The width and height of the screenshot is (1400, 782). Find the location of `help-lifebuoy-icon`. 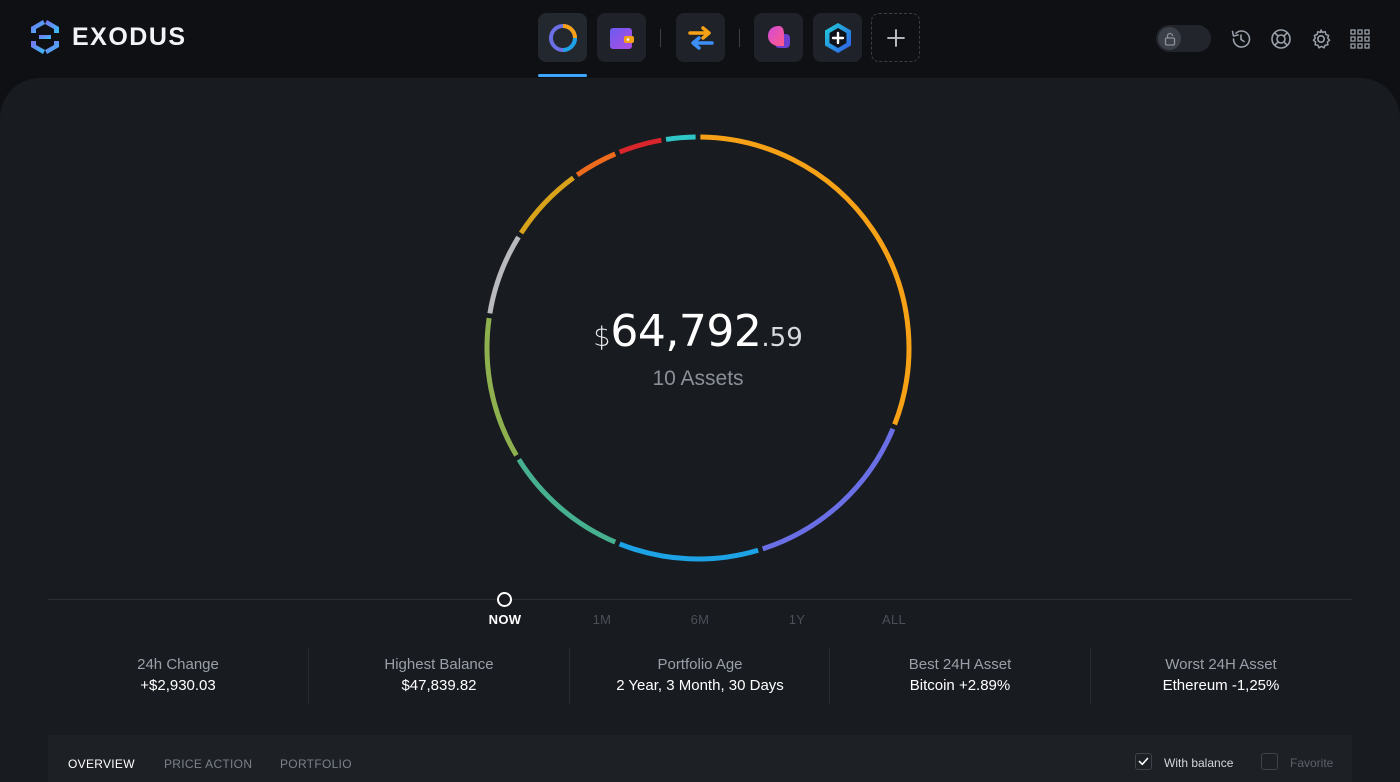

help-lifebuoy-icon is located at coordinates (1281, 39).